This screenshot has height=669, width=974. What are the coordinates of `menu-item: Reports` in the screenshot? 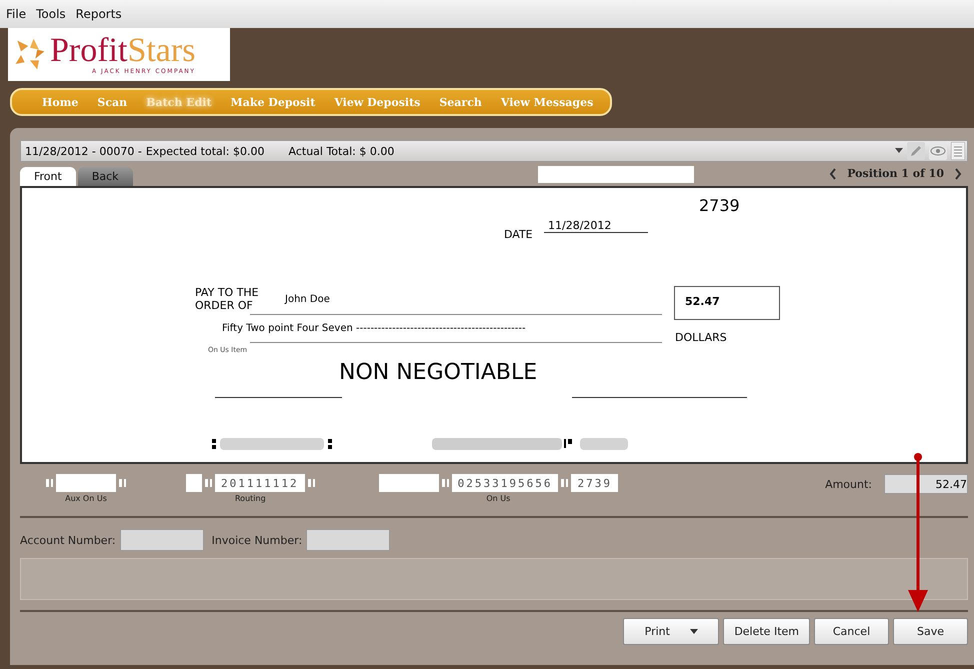 It's located at (99, 14).